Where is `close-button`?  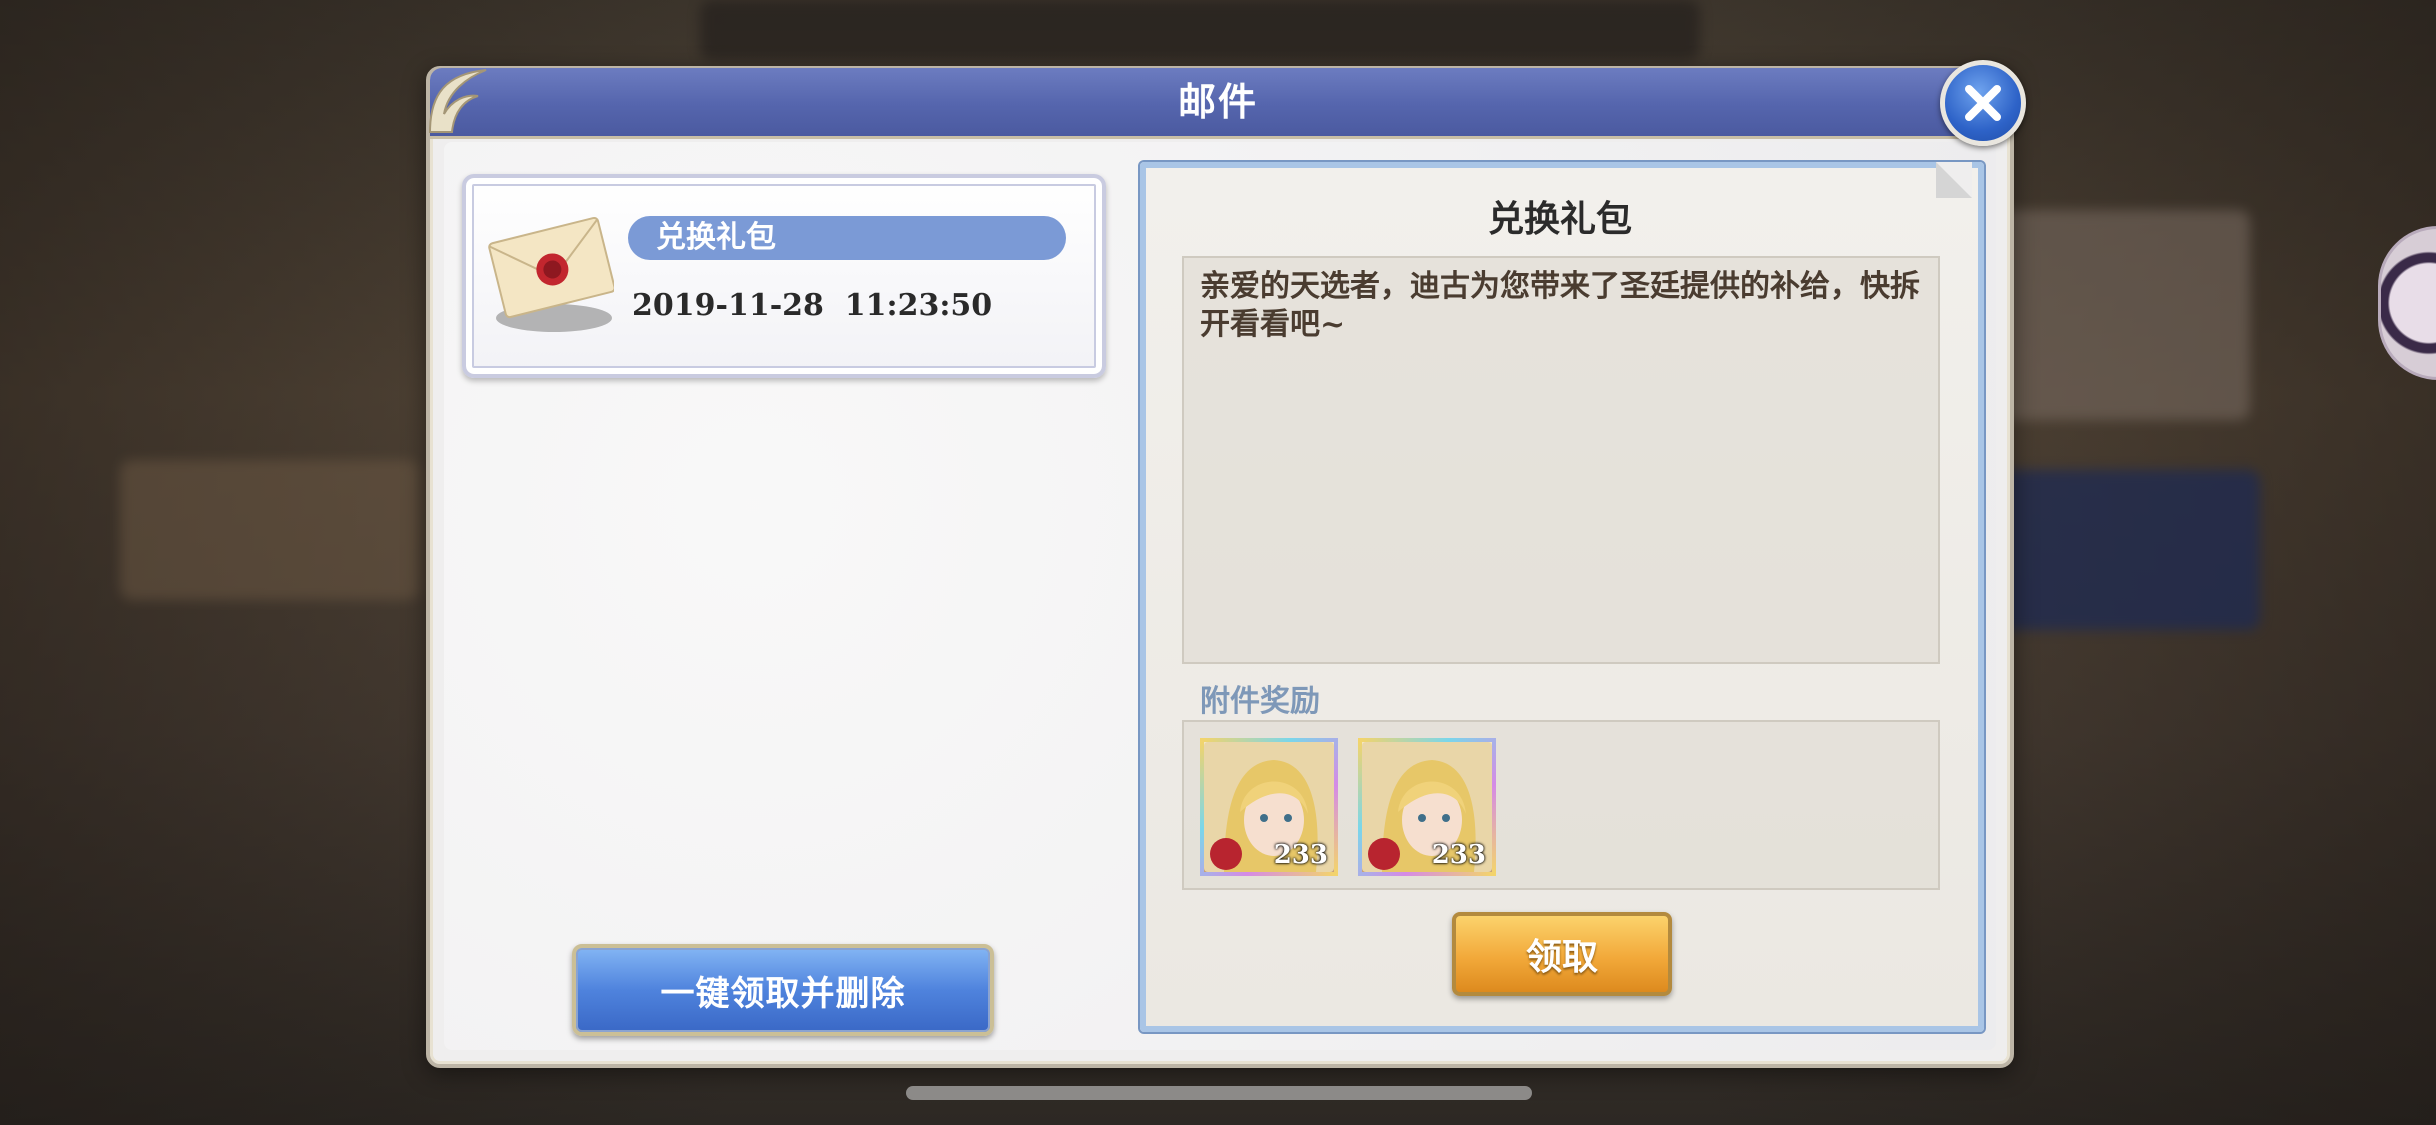 close-button is located at coordinates (1983, 103).